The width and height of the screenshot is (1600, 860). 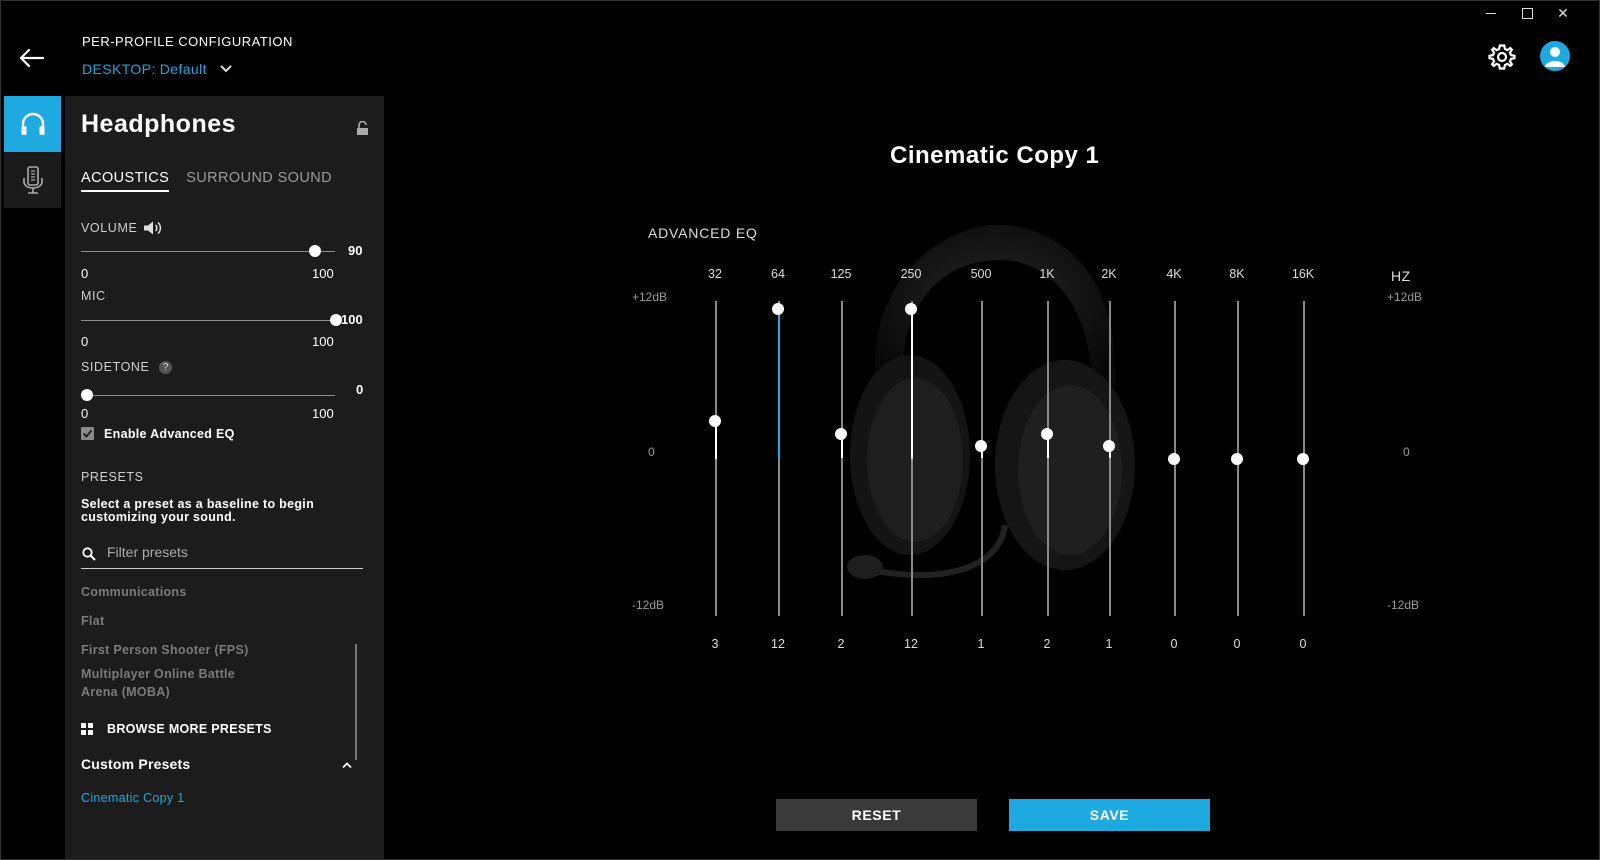 What do you see at coordinates (648, 605) in the screenshot?
I see `db-bottom-label-left: -12dB` at bounding box center [648, 605].